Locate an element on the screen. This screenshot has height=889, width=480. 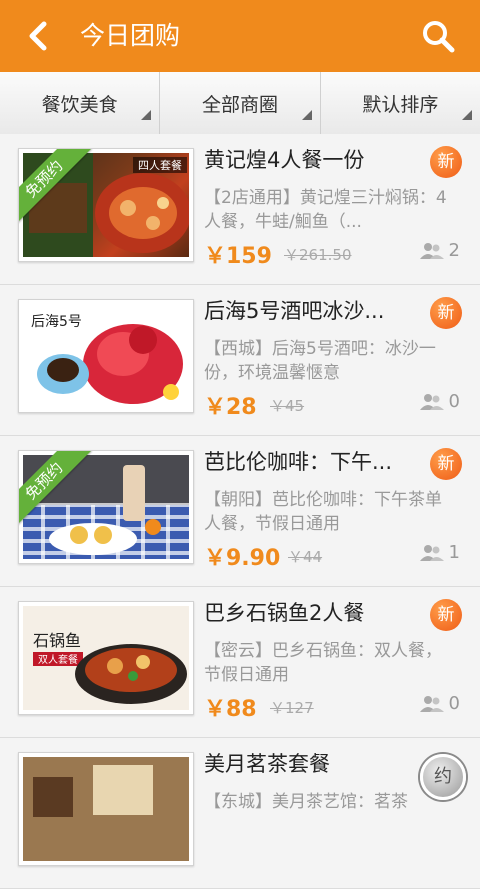
deal-name: 巴乡石锅鱼2人餐 is located at coordinates (284, 613).